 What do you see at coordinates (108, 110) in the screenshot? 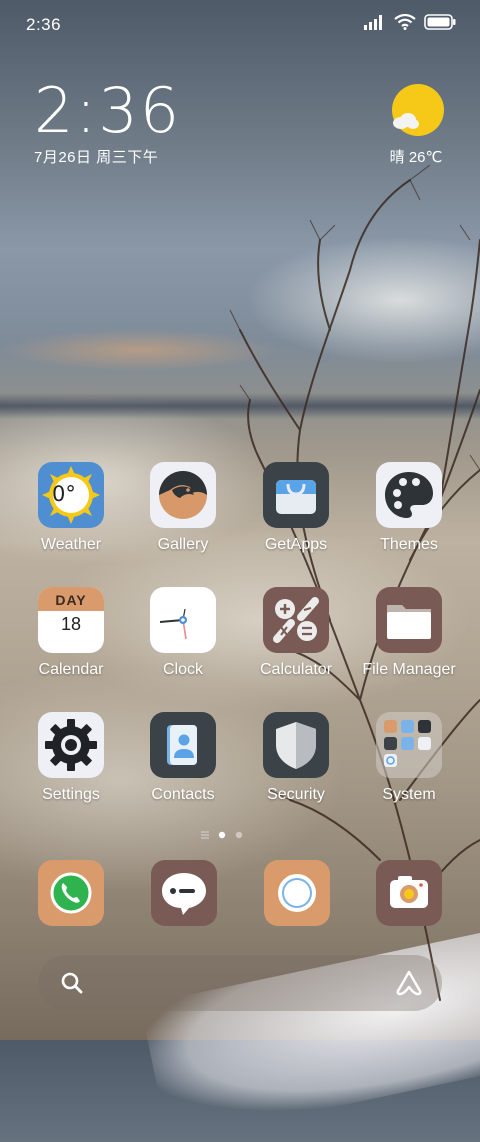
I see `widget-time: 2:36` at bounding box center [108, 110].